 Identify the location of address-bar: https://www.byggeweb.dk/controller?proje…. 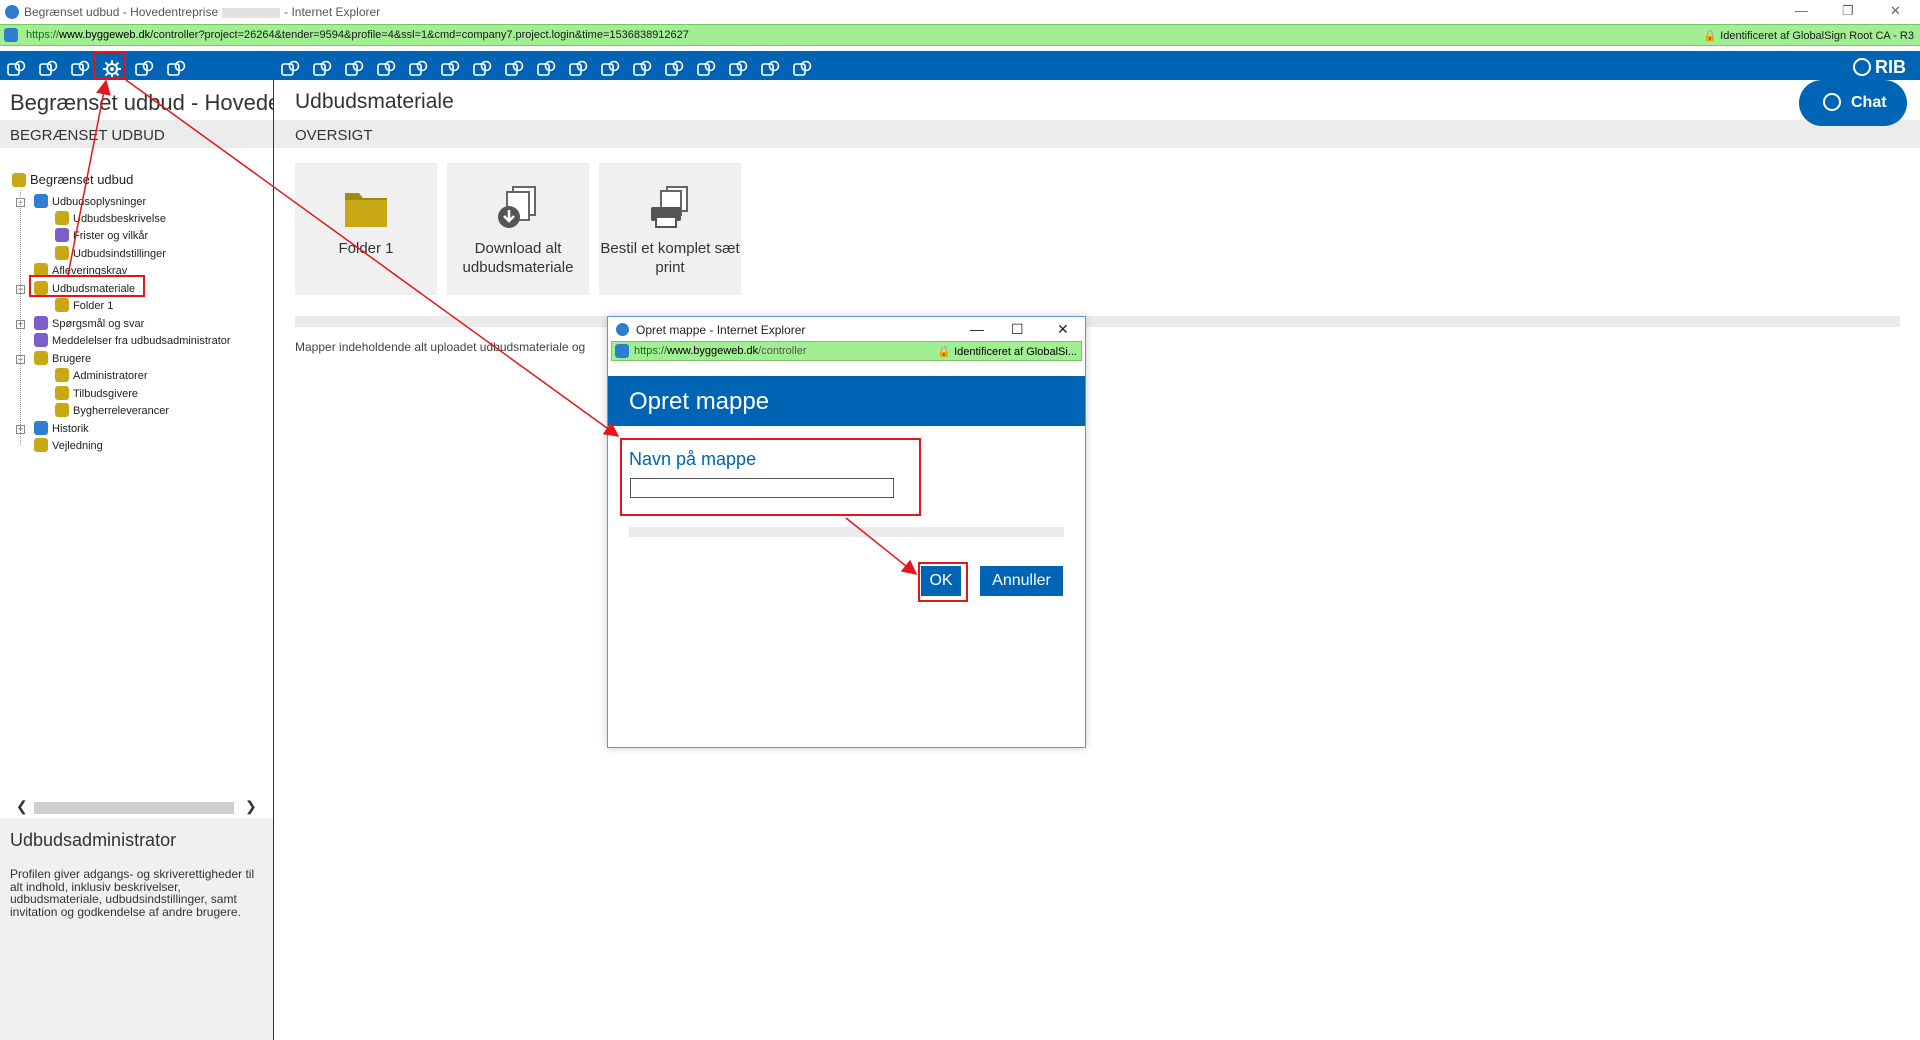
(960, 35).